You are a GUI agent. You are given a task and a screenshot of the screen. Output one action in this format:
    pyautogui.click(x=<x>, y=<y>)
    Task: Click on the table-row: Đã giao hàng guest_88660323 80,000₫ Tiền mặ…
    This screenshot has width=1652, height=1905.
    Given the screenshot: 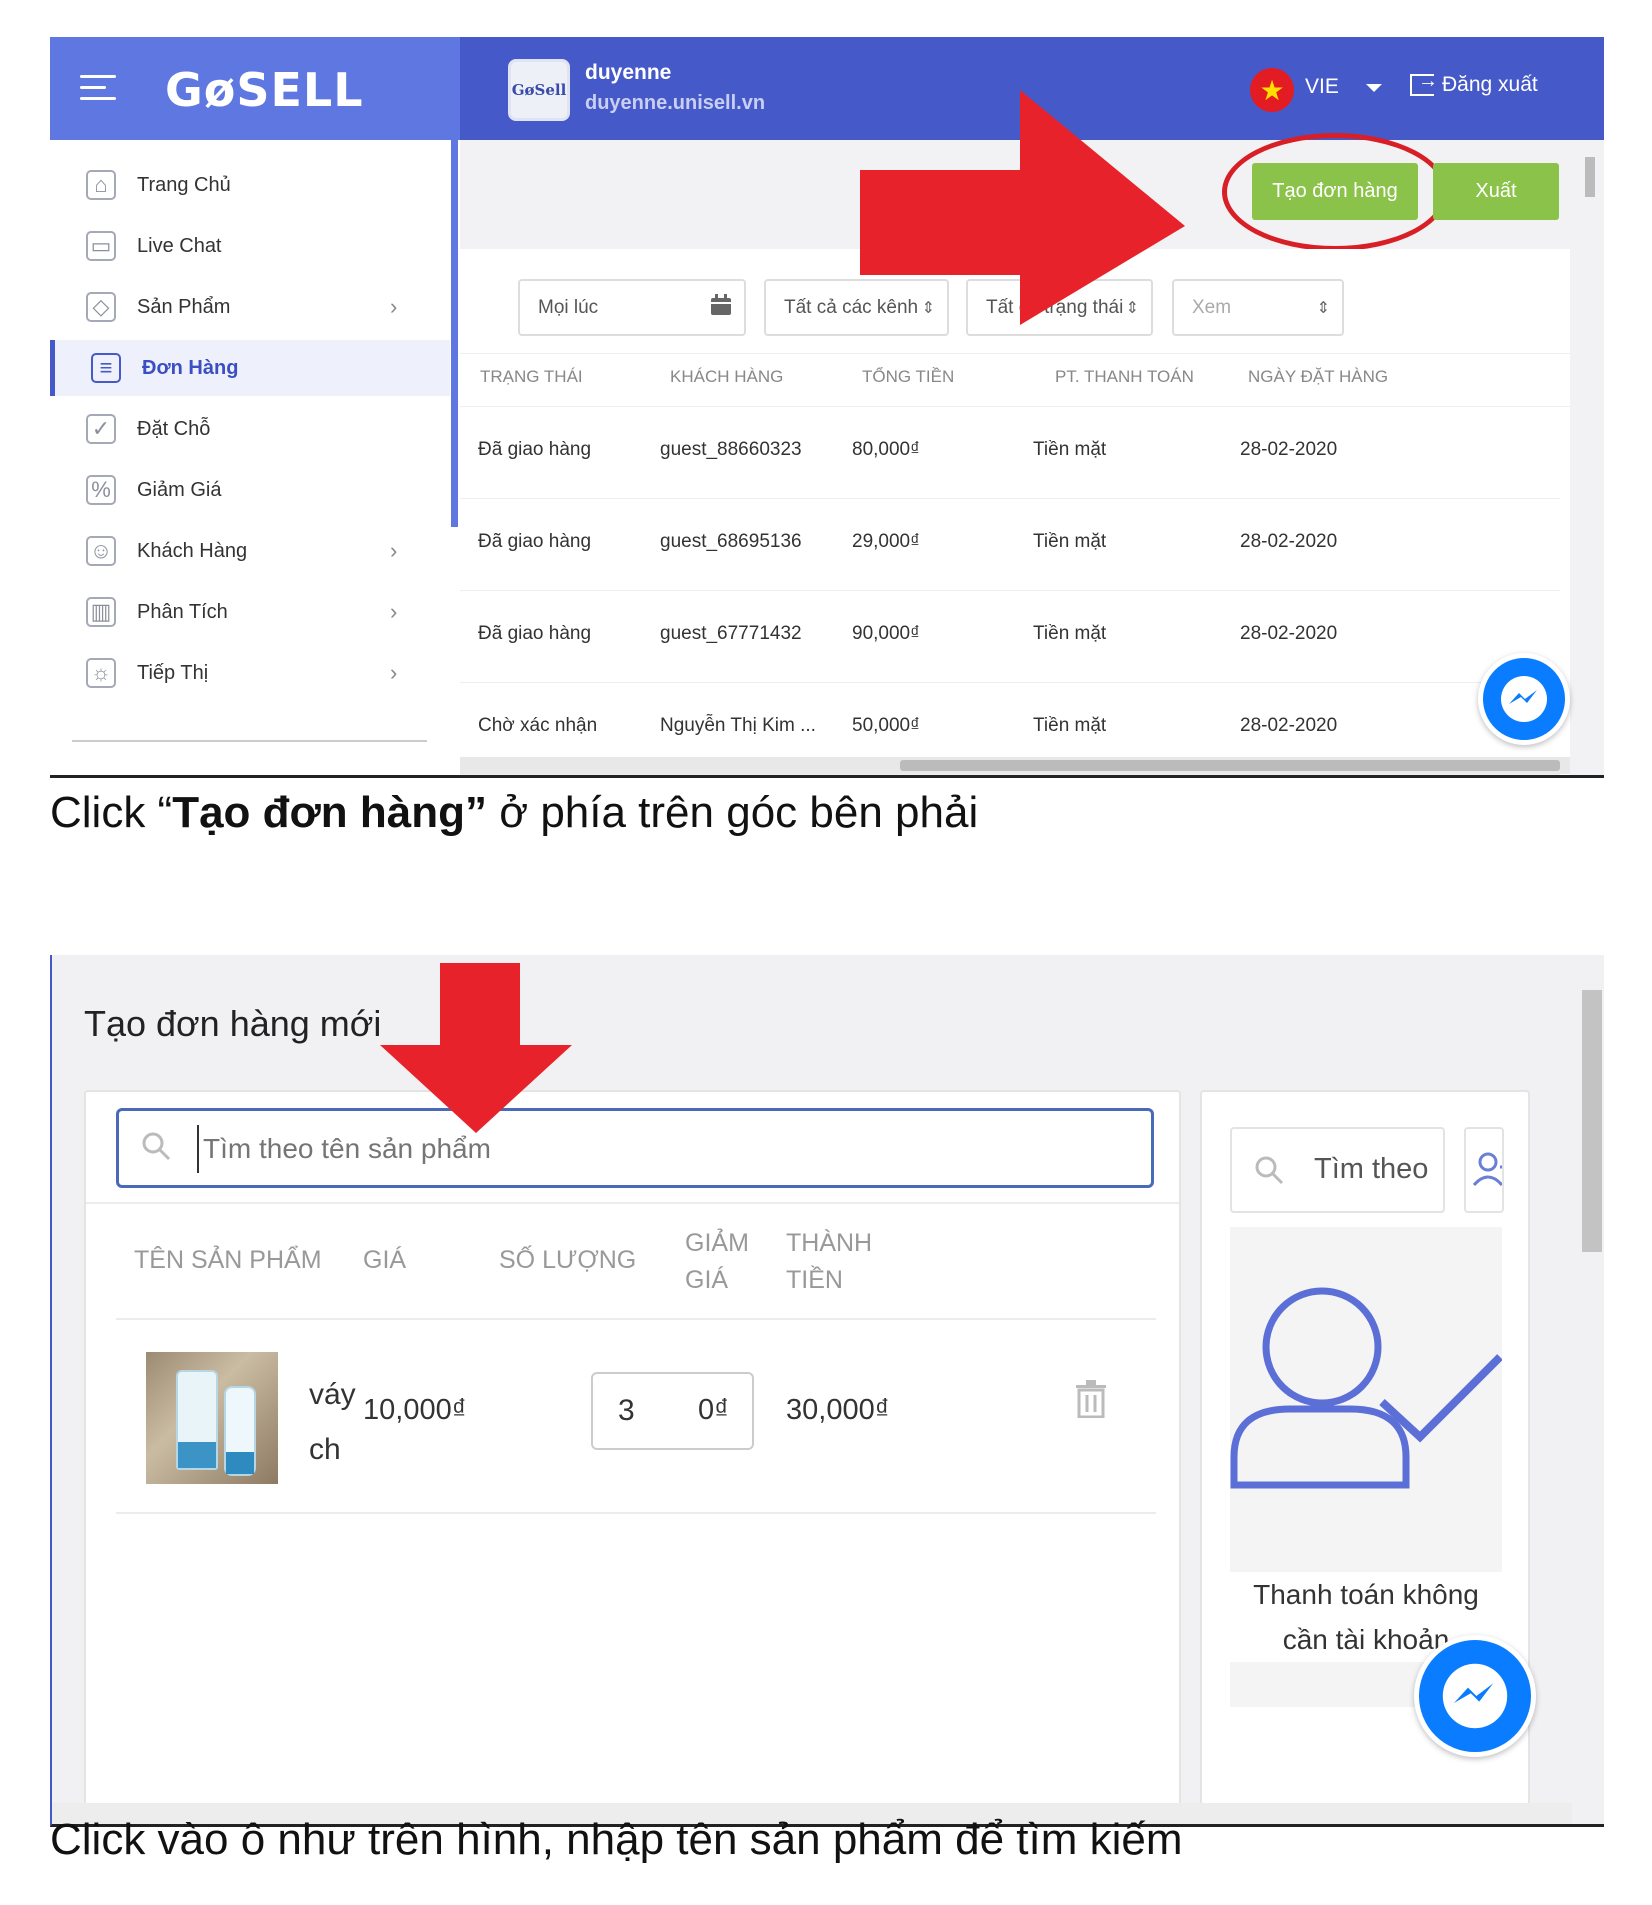 What is the action you would take?
    pyautogui.click(x=1010, y=453)
    